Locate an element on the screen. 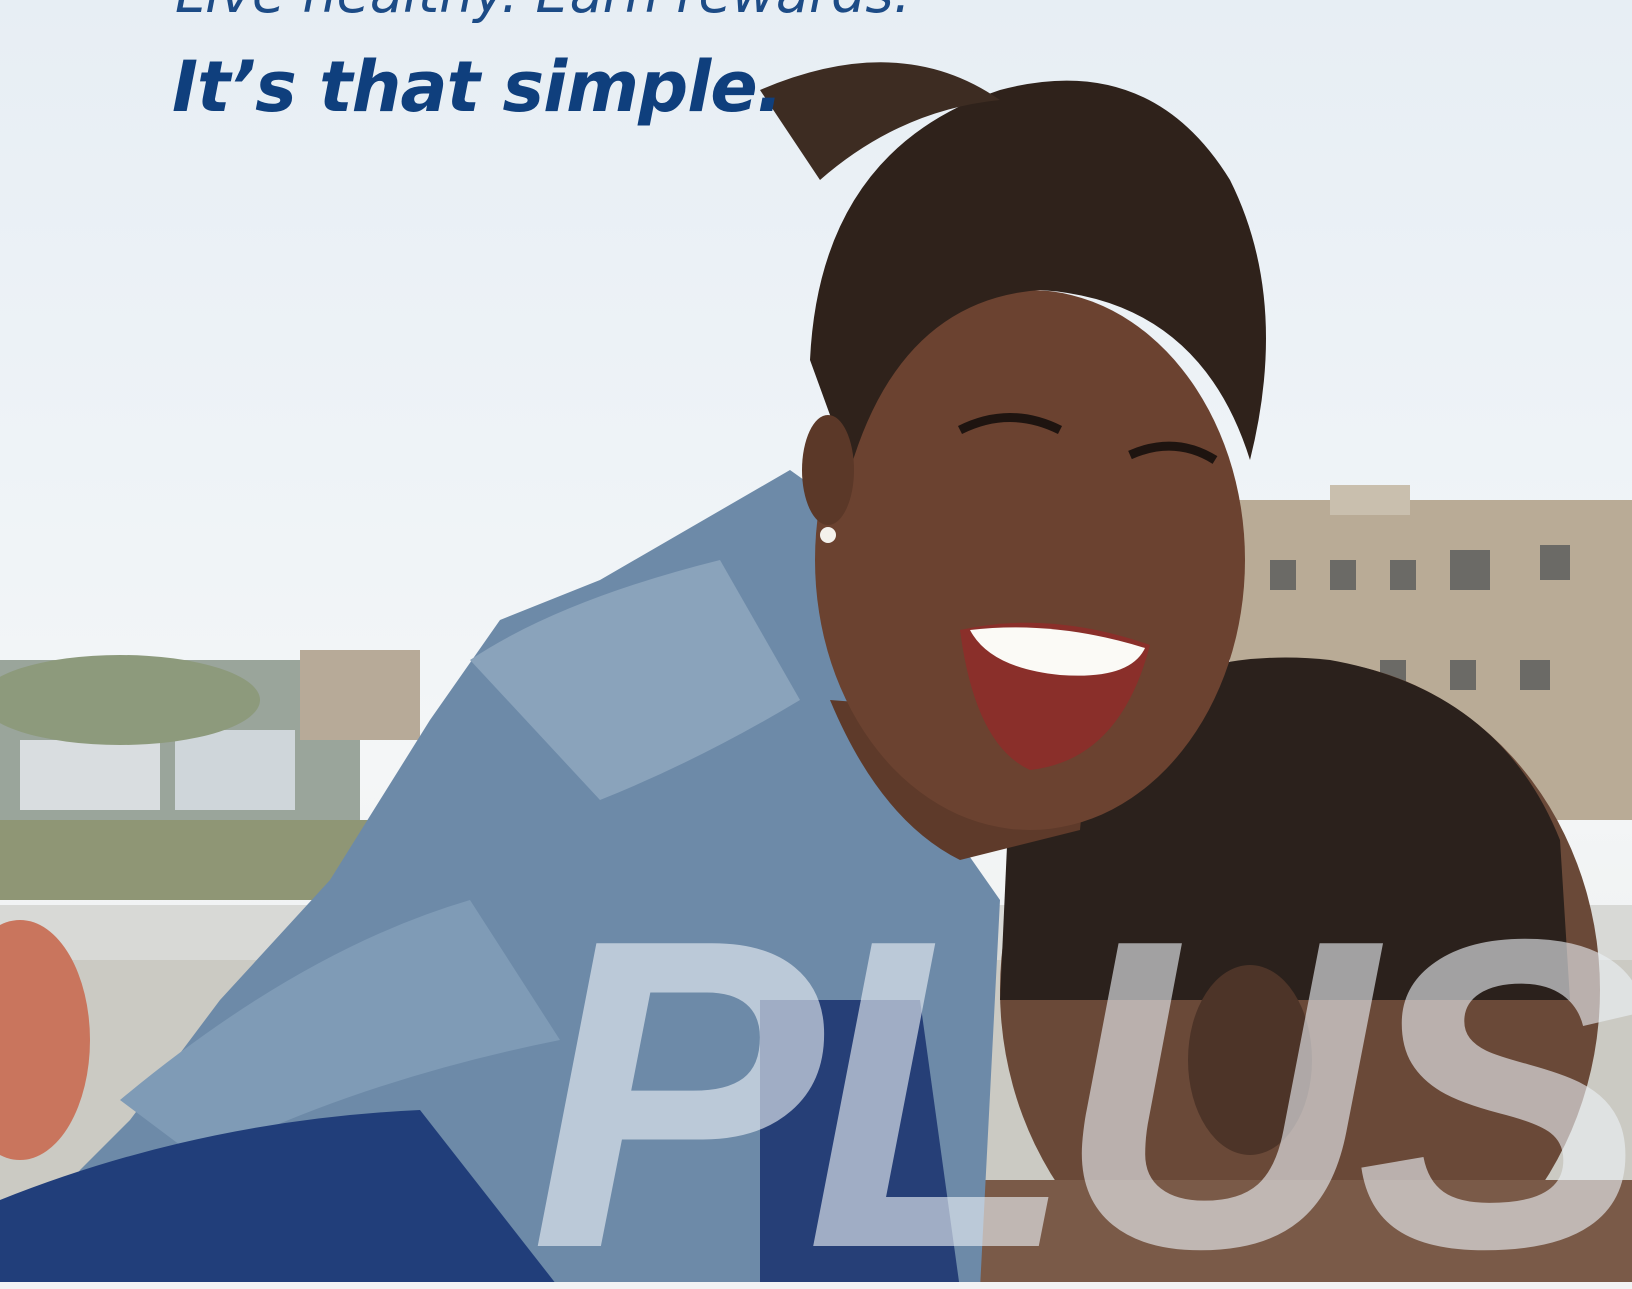 Image resolution: width=1632 pixels, height=1289 pixels. headline-text: It’s that simple. is located at coordinates (477, 87).